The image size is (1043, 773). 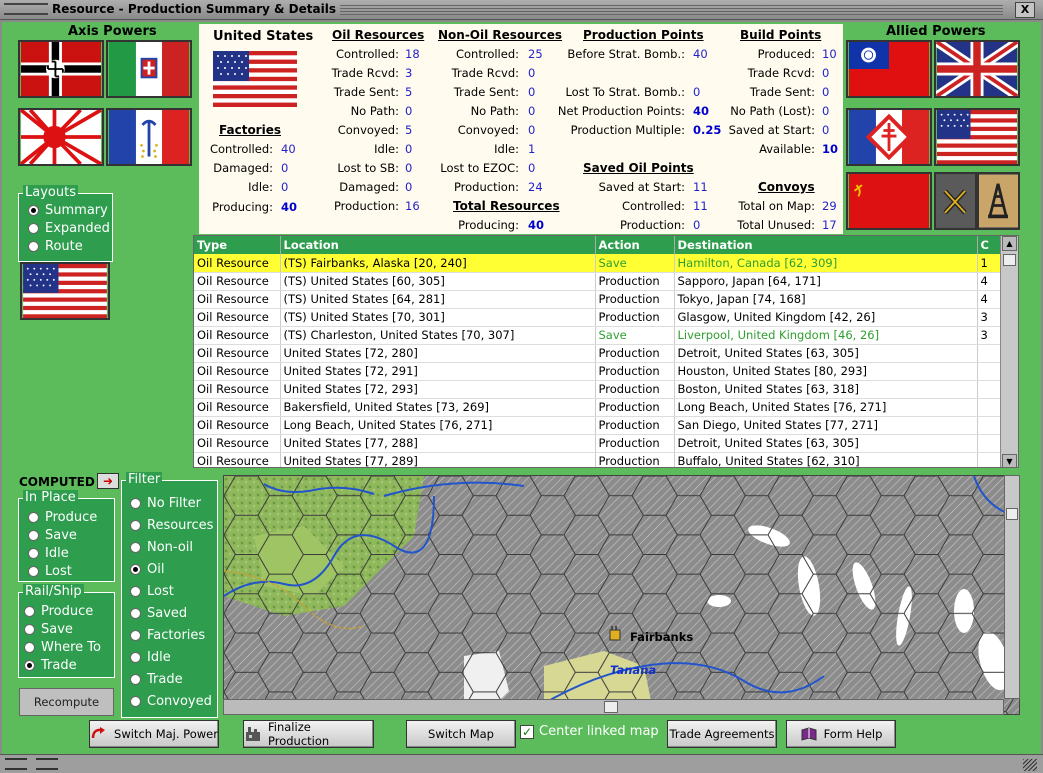 I want to click on scroll-up-icon: ▲, so click(x=1009, y=243).